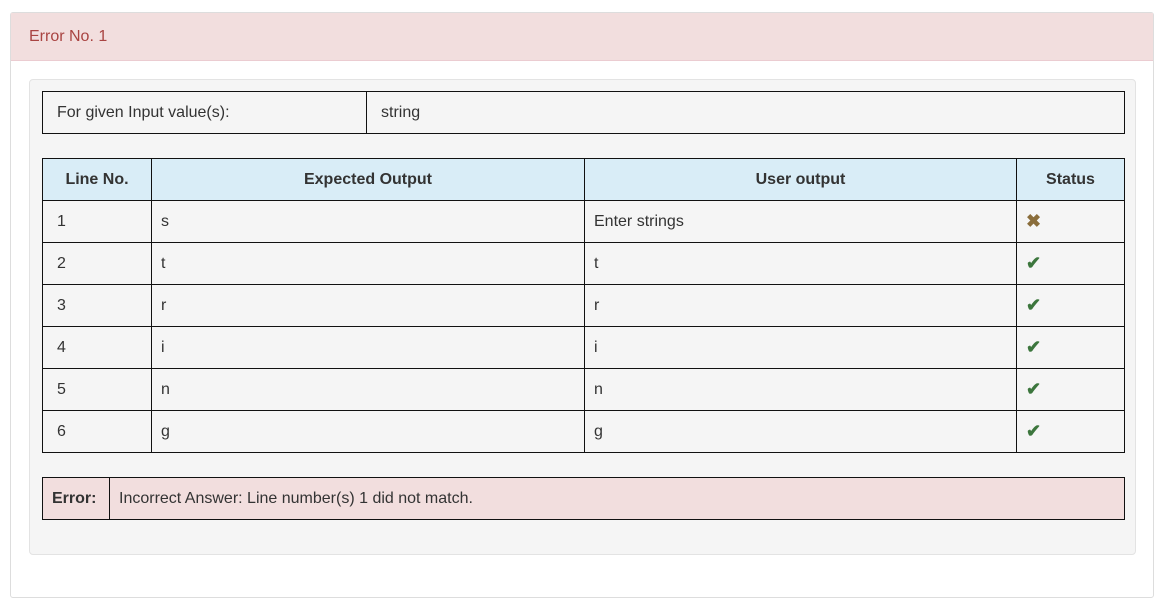 This screenshot has height=612, width=1169. What do you see at coordinates (368, 389) in the screenshot?
I see `expected-cell: n` at bounding box center [368, 389].